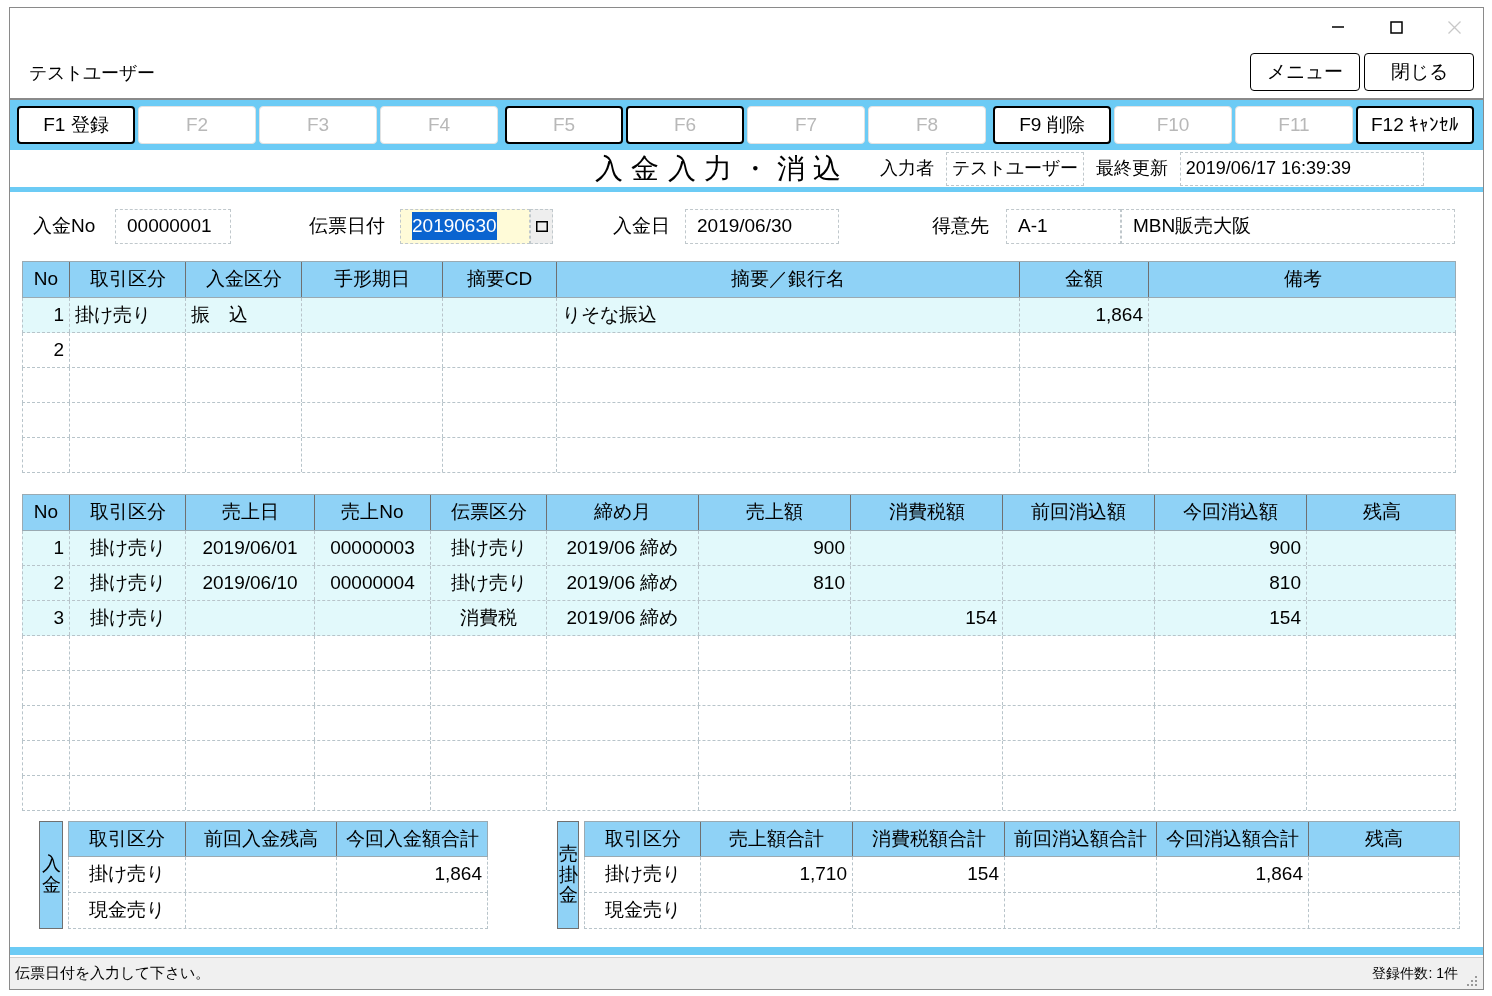  I want to click on column-header: 前回消込額, so click(1078, 512).